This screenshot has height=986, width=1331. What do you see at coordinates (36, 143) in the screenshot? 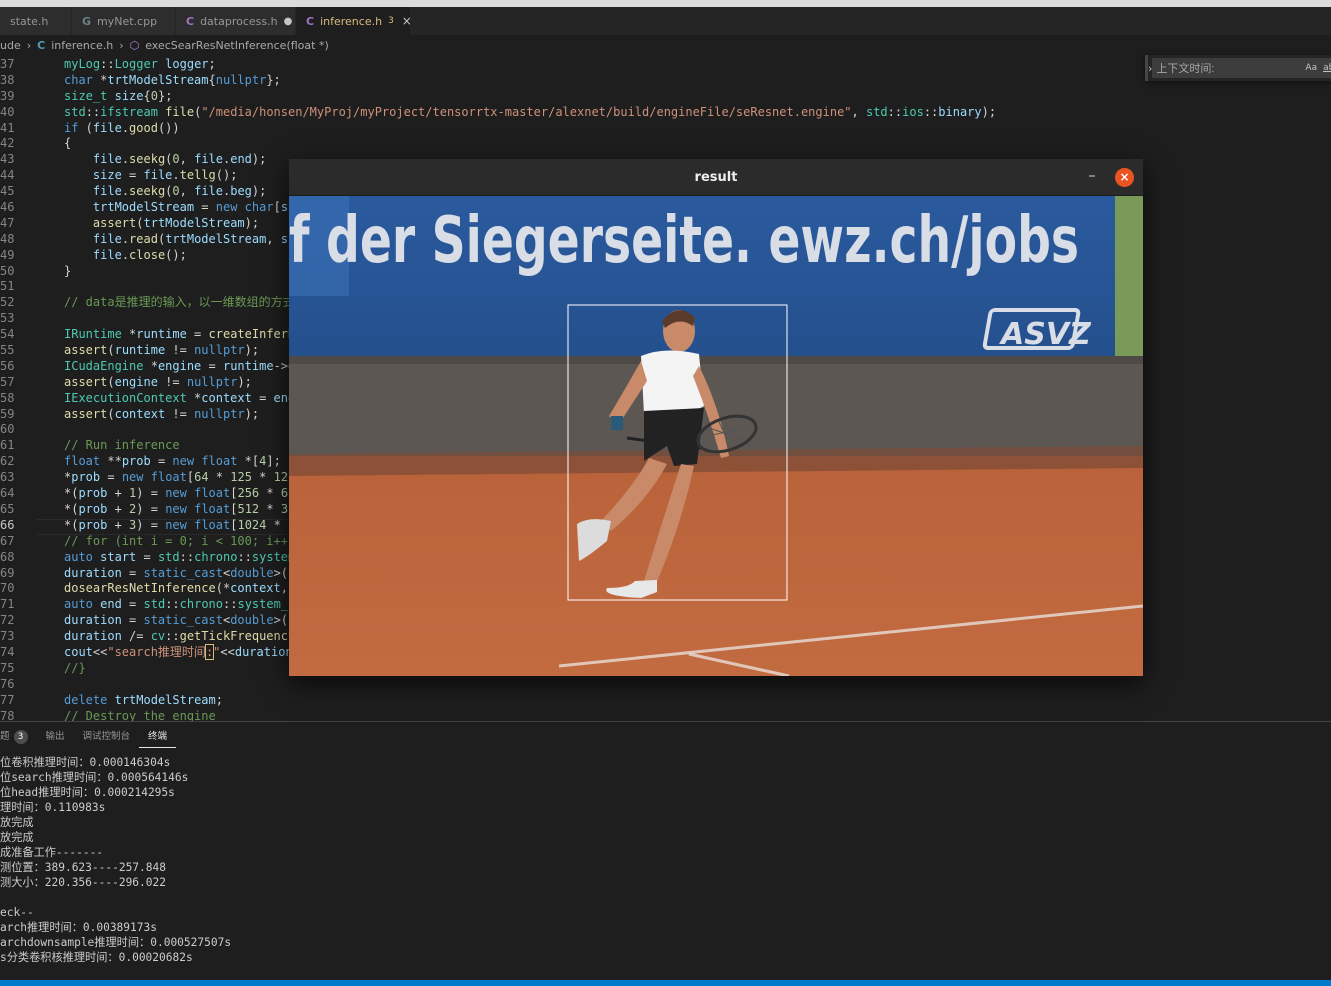
I see `code-line: 42{` at bounding box center [36, 143].